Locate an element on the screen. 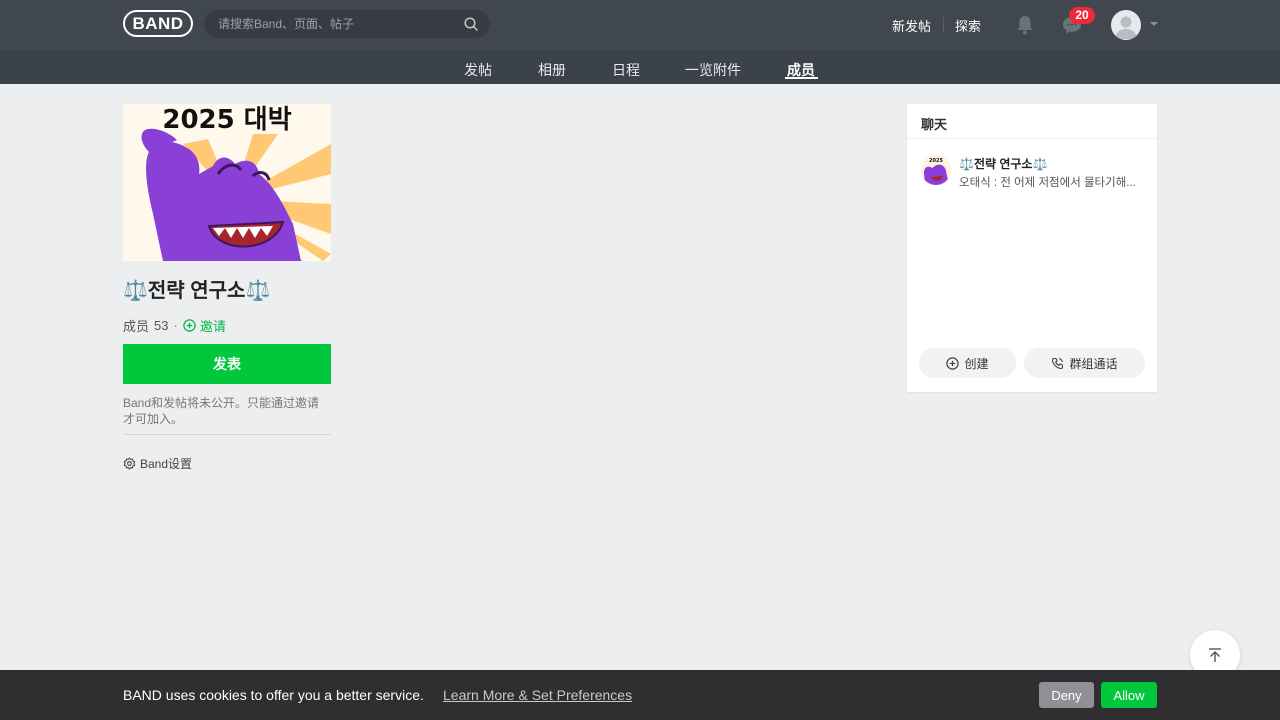 The height and width of the screenshot is (720, 1280). chat-room-thumbnail: 2025 is located at coordinates (936, 170).